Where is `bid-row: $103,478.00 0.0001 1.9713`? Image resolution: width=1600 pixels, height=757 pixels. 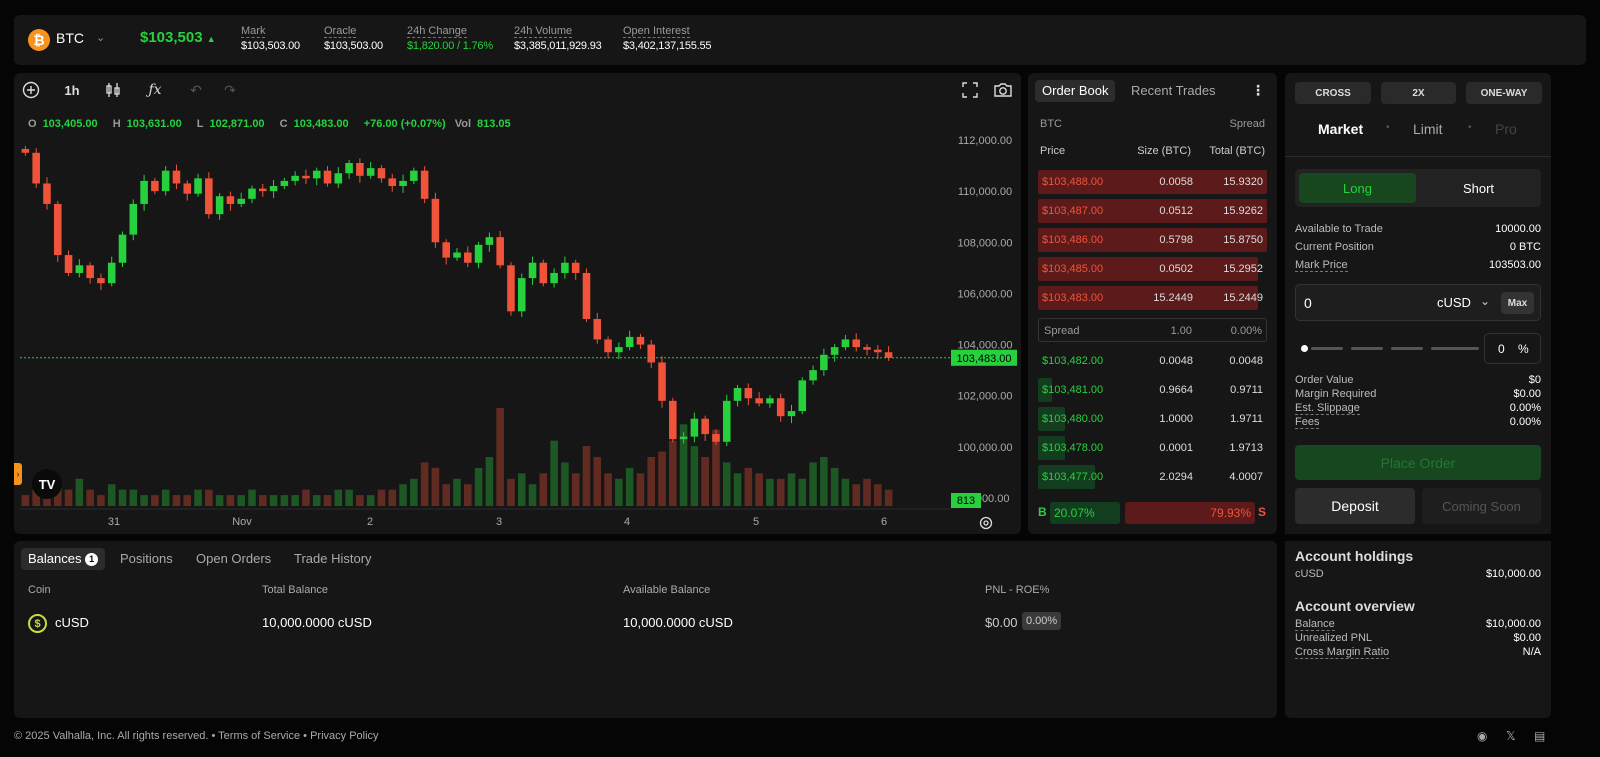 bid-row: $103,478.00 0.0001 1.9713 is located at coordinates (1152, 448).